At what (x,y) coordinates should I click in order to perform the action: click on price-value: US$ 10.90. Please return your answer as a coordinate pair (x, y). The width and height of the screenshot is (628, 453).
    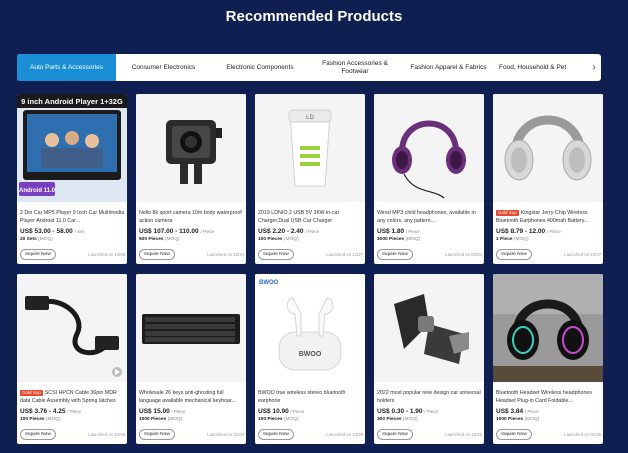
    Looking at the image, I should click on (273, 411).